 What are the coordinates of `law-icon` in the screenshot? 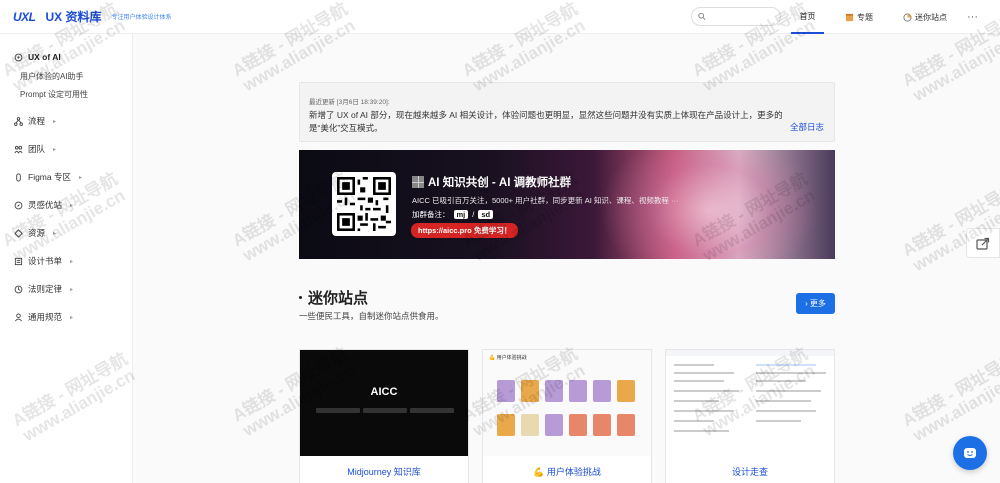 It's located at (18, 289).